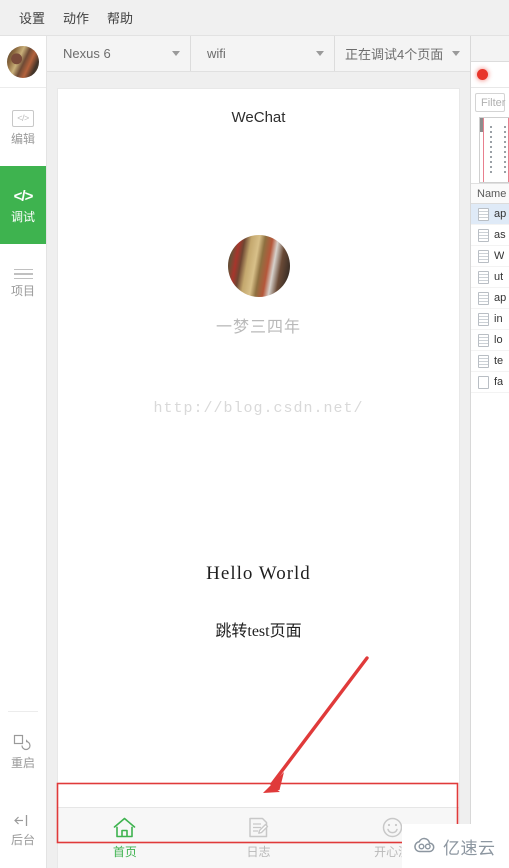 The width and height of the screenshot is (509, 868). I want to click on profile-nickname: 一梦三四年, so click(258, 326).